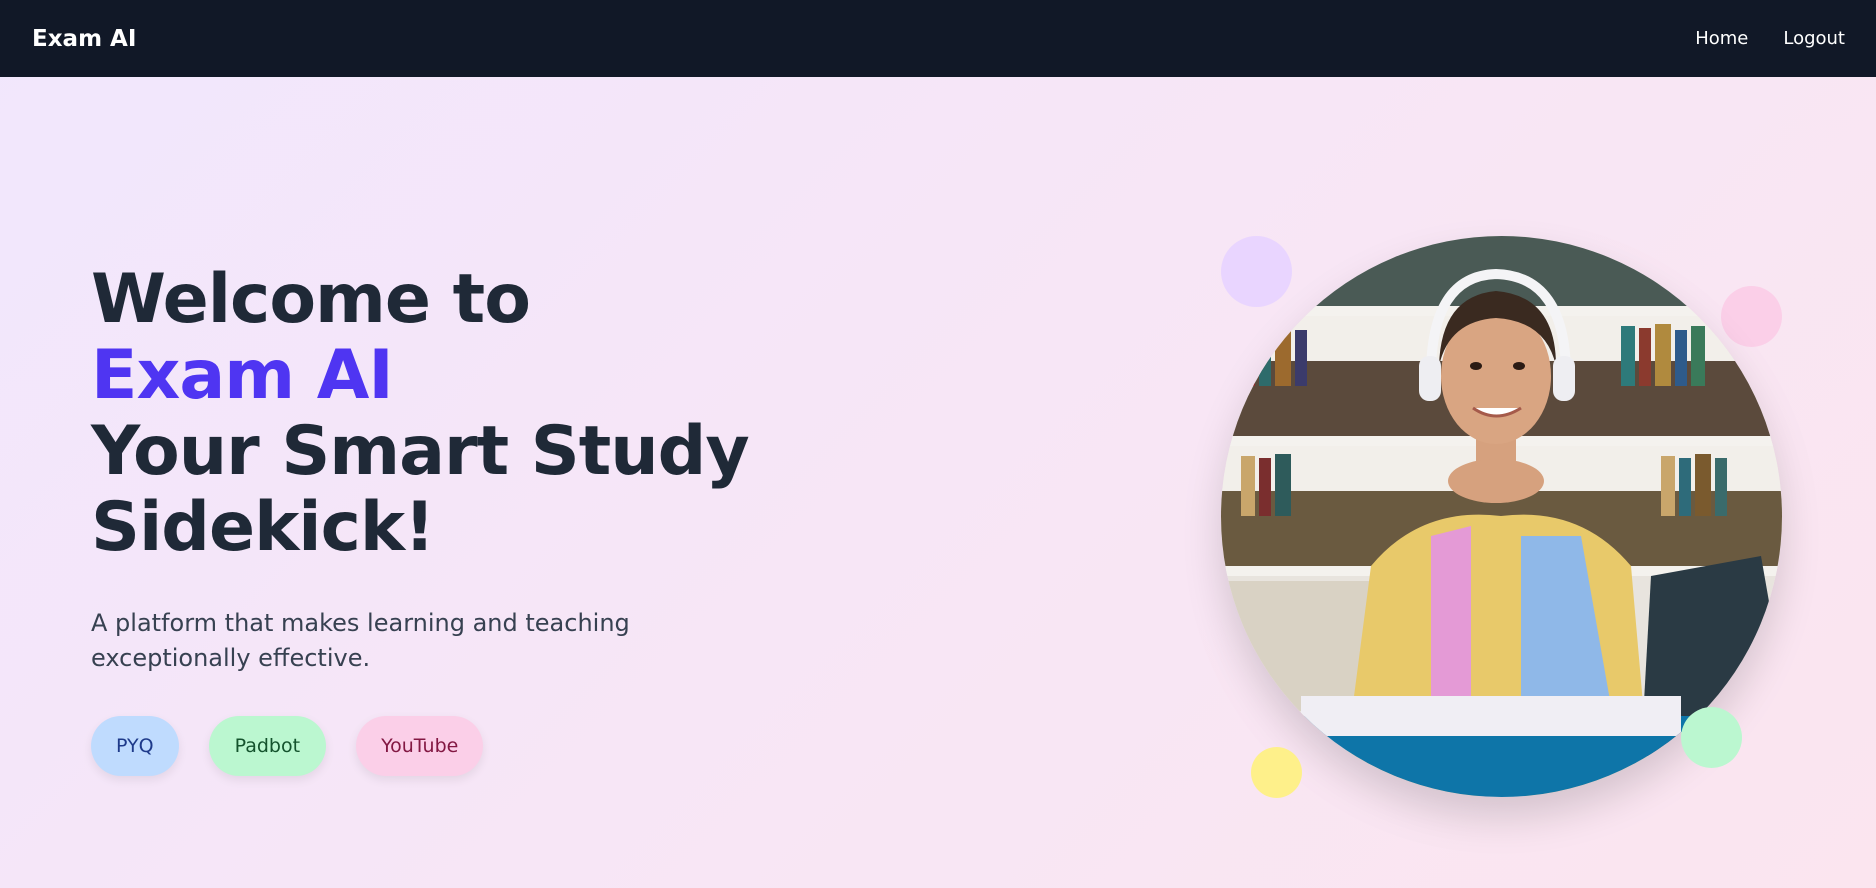  I want to click on decor-circle-green, so click(1711, 737).